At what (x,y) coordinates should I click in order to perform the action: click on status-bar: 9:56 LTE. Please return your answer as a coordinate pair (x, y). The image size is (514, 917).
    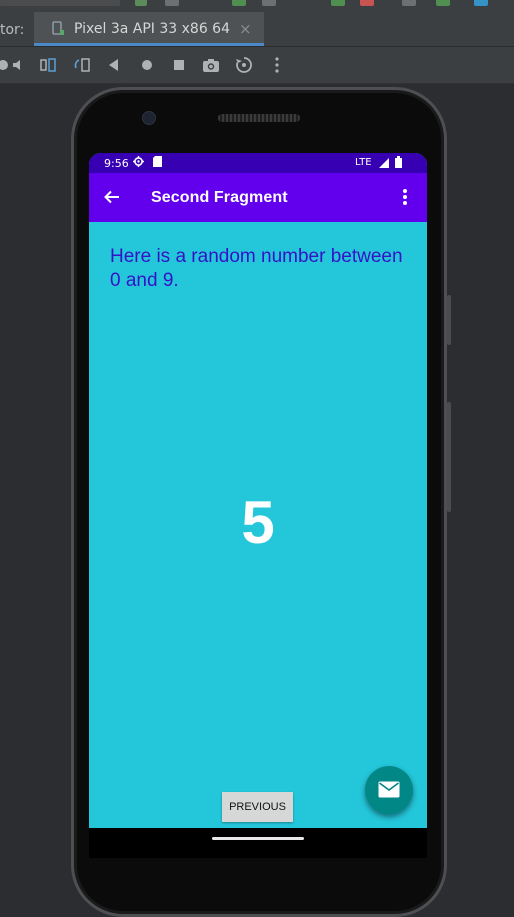
    Looking at the image, I should click on (258, 163).